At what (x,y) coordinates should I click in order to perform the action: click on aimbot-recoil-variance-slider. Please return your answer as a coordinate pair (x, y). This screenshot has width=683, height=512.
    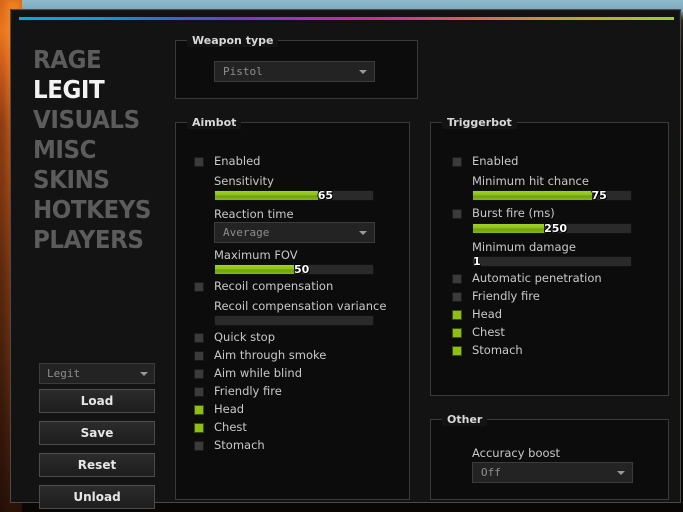
    Looking at the image, I should click on (294, 320).